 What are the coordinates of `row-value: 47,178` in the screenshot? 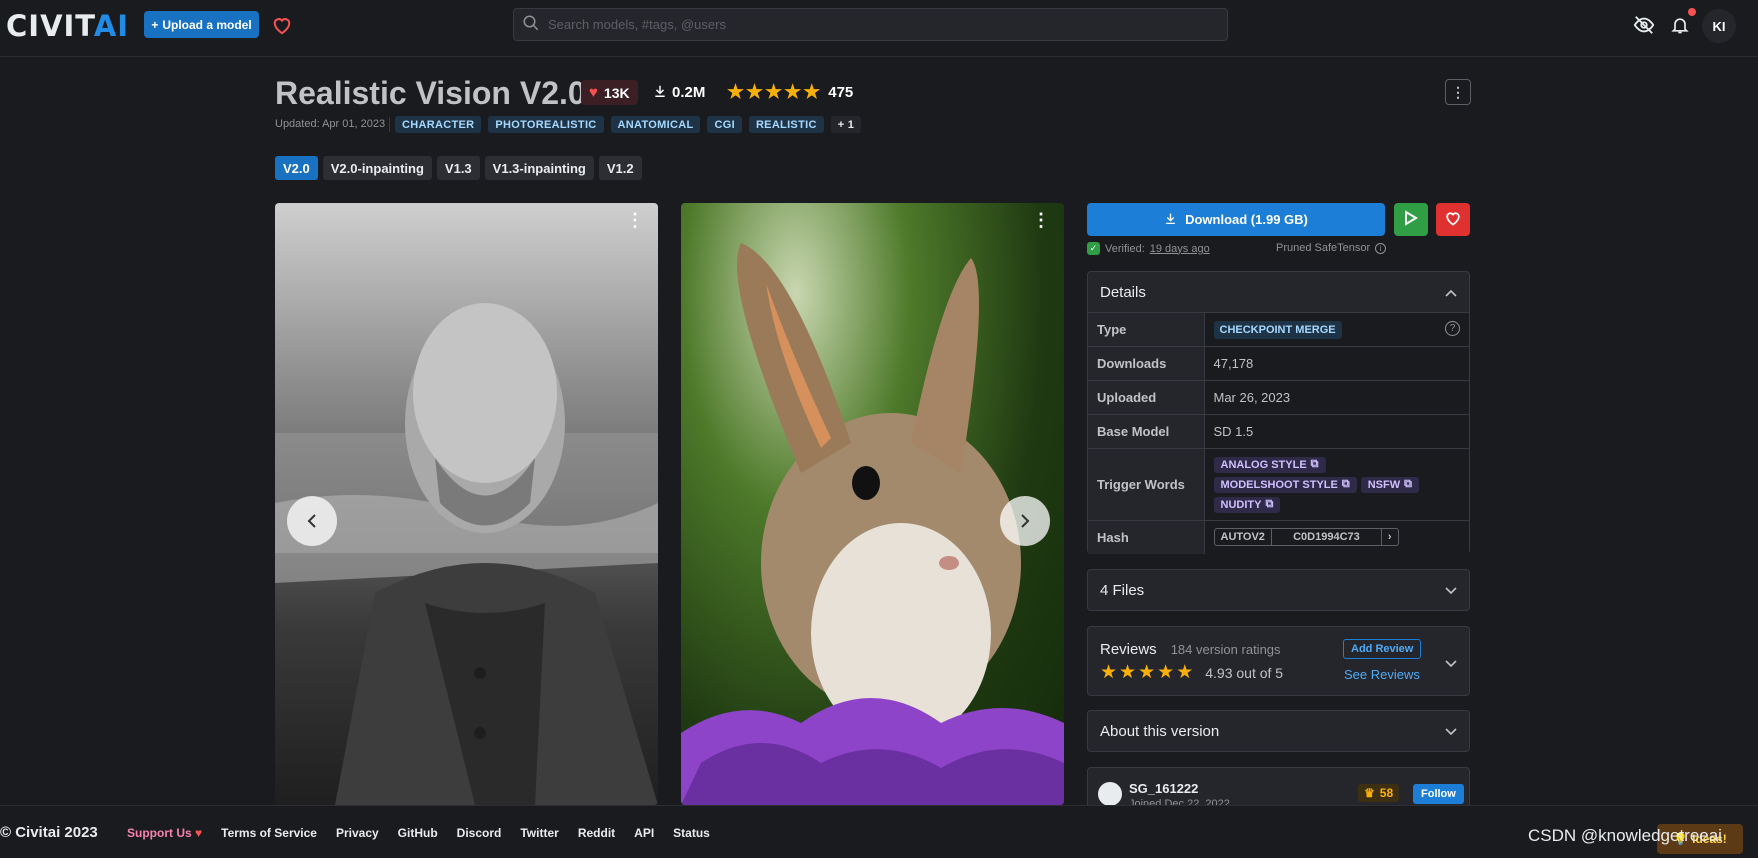 It's located at (1336, 363).